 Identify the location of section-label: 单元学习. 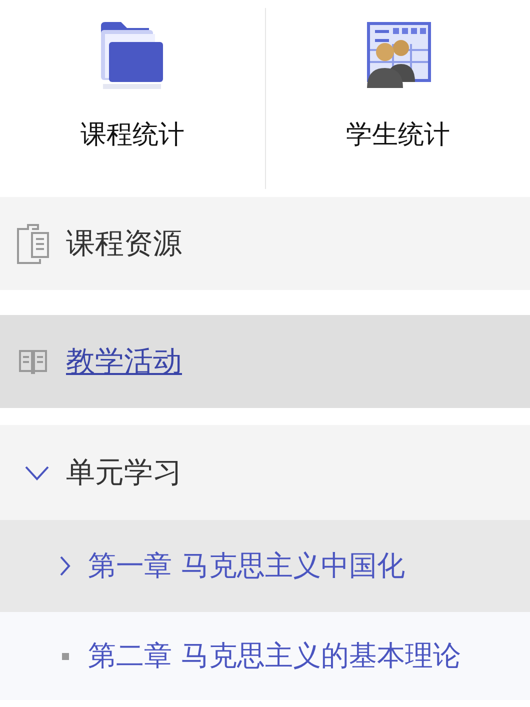
(124, 472).